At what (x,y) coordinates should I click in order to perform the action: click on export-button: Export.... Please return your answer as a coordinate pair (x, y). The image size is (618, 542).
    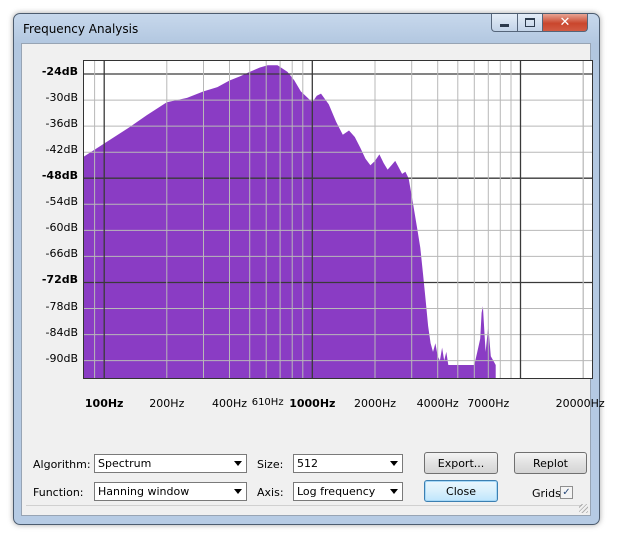
    Looking at the image, I should click on (461, 463).